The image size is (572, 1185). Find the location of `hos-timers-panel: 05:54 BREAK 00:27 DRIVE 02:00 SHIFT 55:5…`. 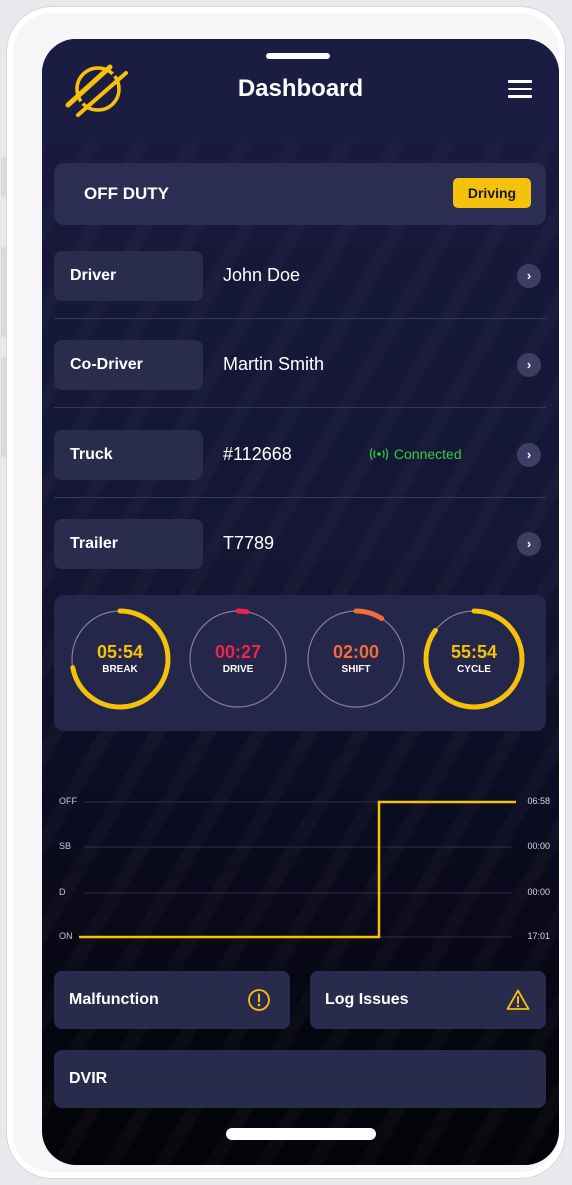

hos-timers-panel: 05:54 BREAK 00:27 DRIVE 02:00 SHIFT 55:5… is located at coordinates (300, 663).